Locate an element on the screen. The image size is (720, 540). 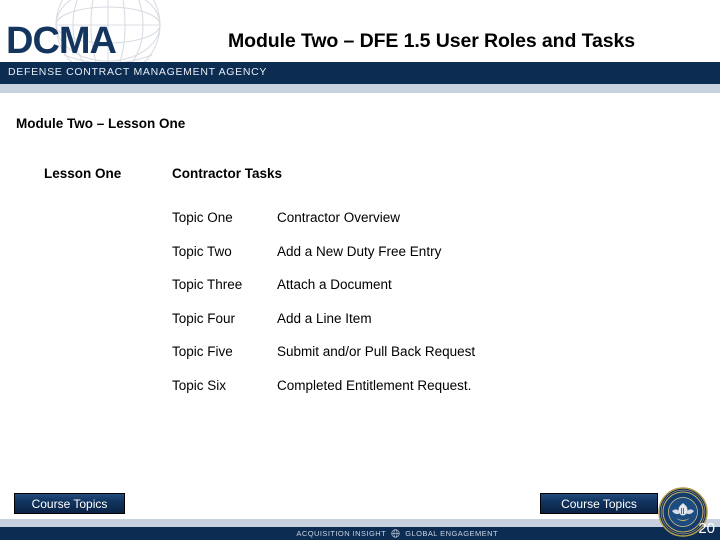
topic-label: Topic Two is located at coordinates (202, 251).